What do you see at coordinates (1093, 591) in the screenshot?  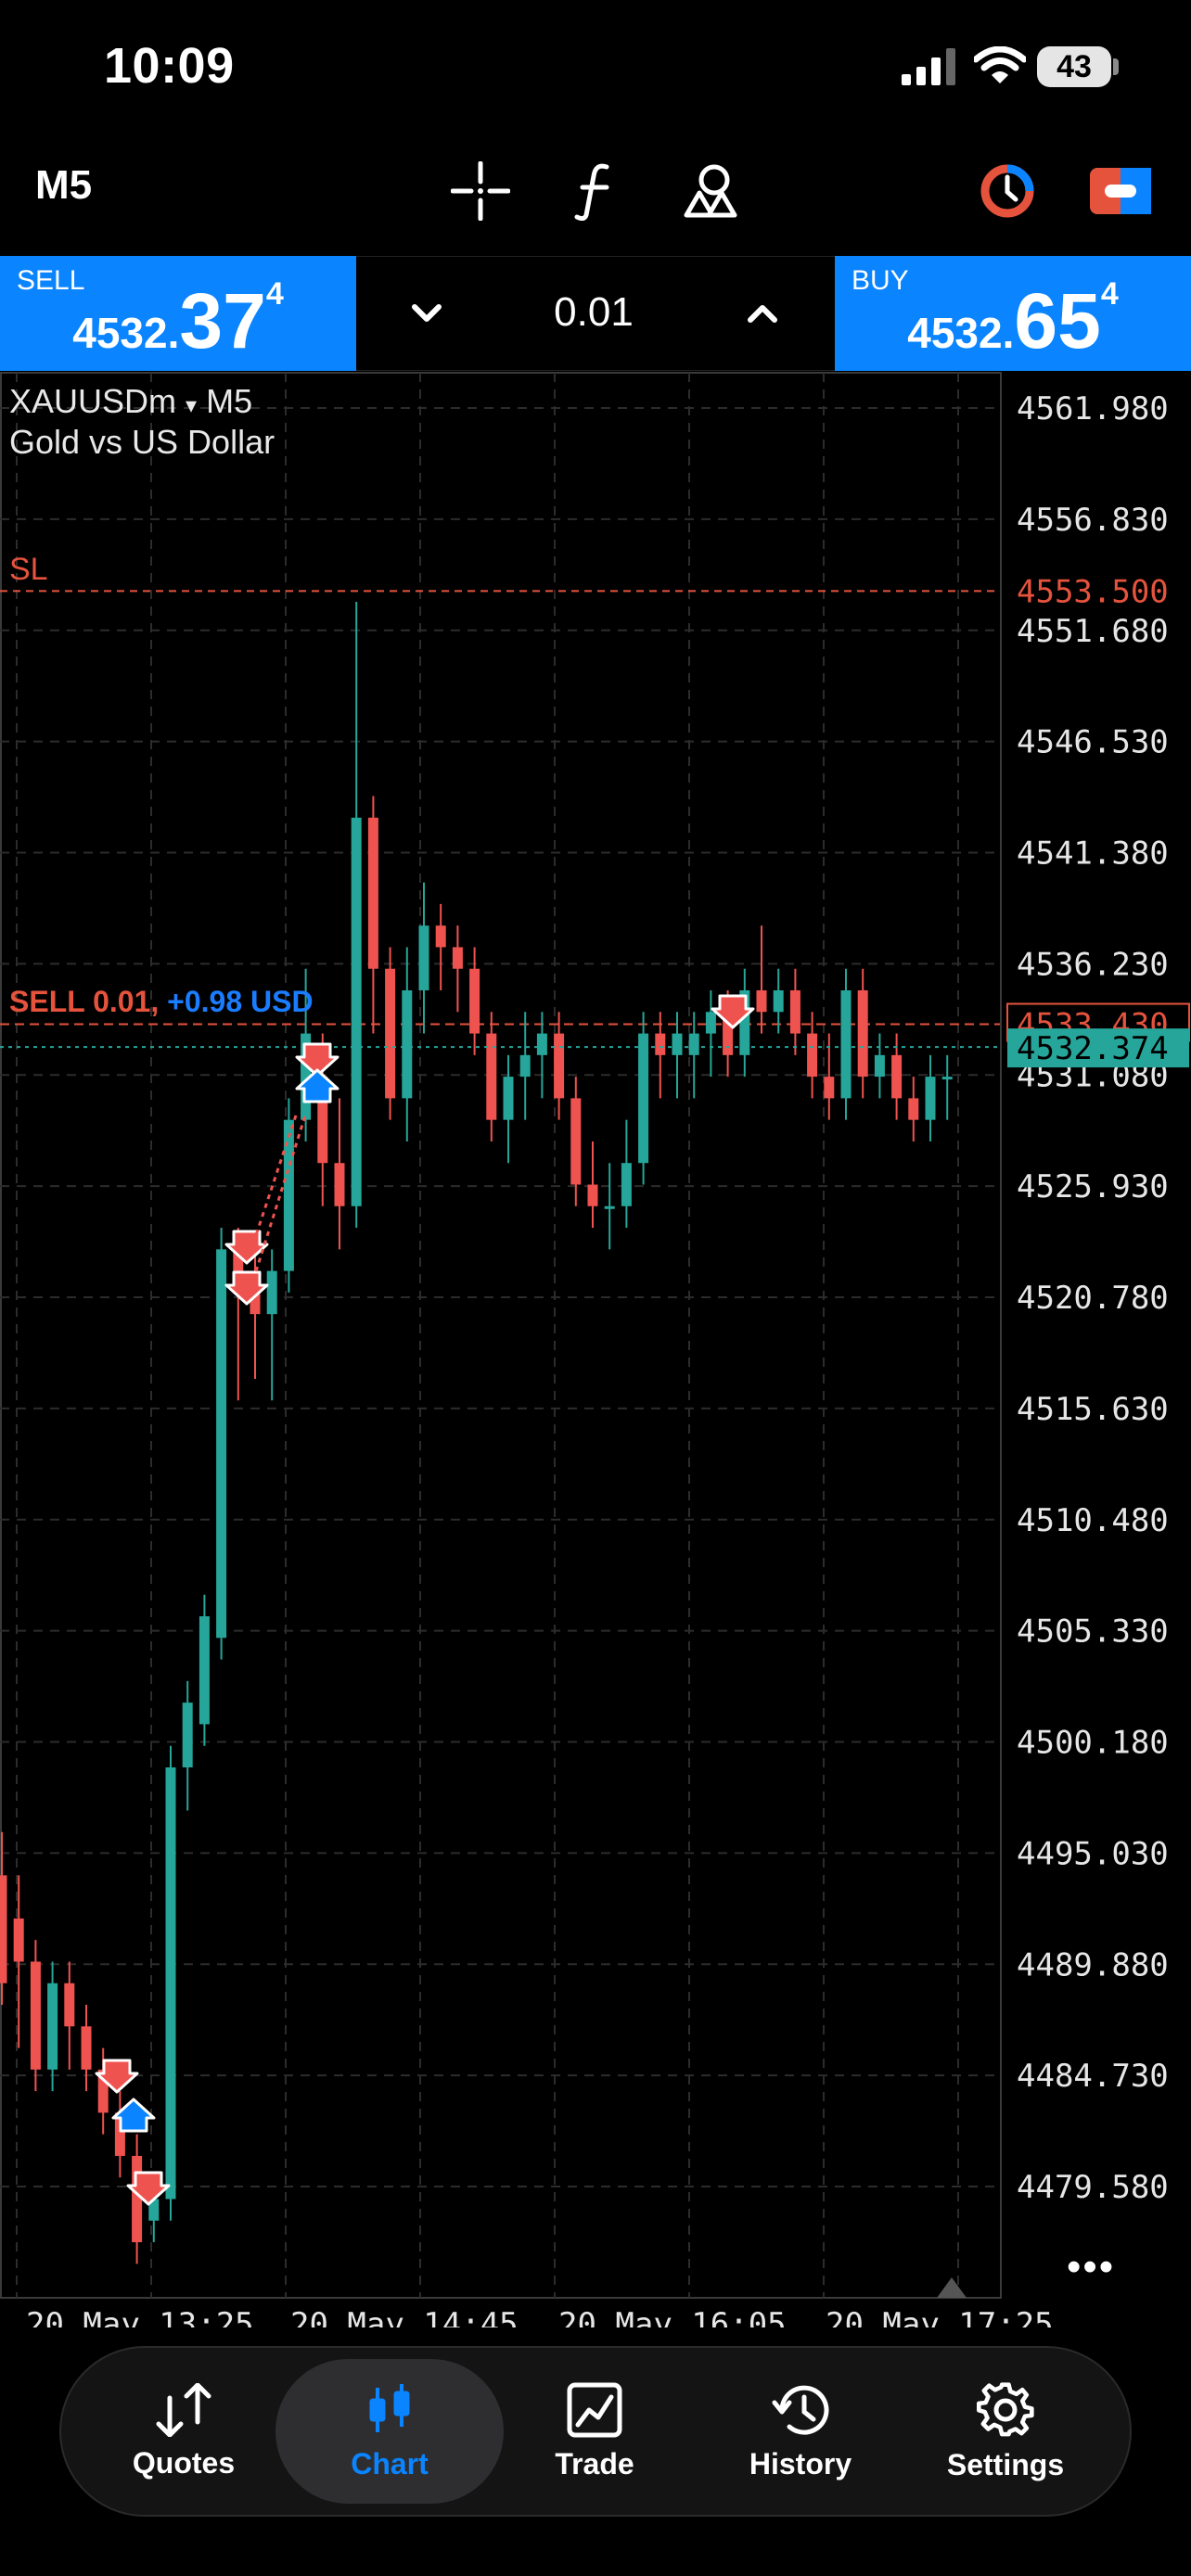 I see `stop-loss-price: 4553.500` at bounding box center [1093, 591].